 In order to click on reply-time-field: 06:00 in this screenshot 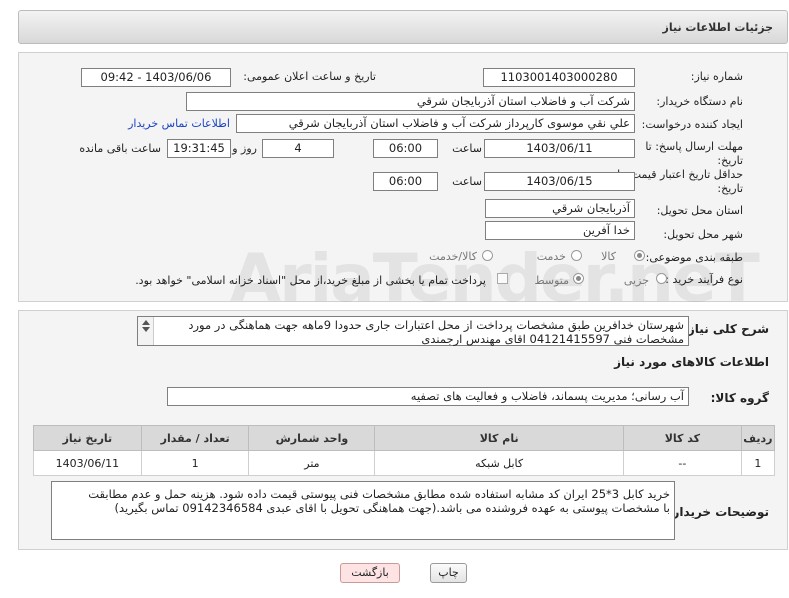, I will do `click(405, 148)`.